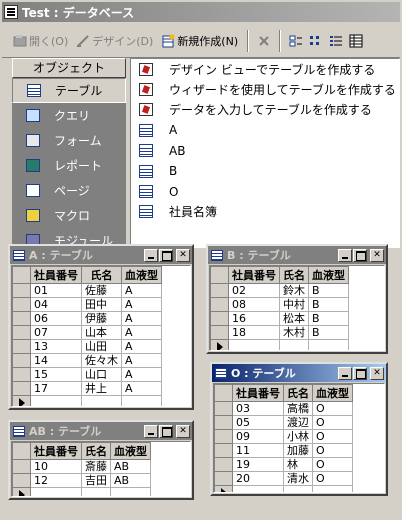 The width and height of the screenshot is (402, 520). I want to click on table-row: 17 井上 A, so click(87, 388).